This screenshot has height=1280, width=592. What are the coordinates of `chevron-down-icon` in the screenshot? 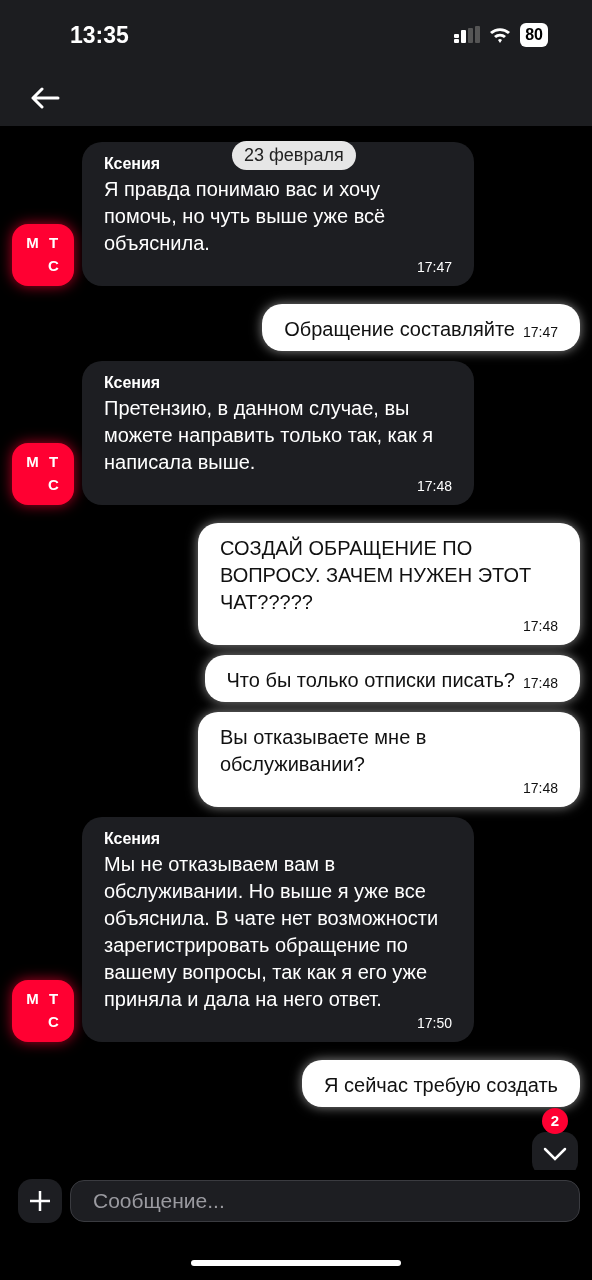 It's located at (555, 1154).